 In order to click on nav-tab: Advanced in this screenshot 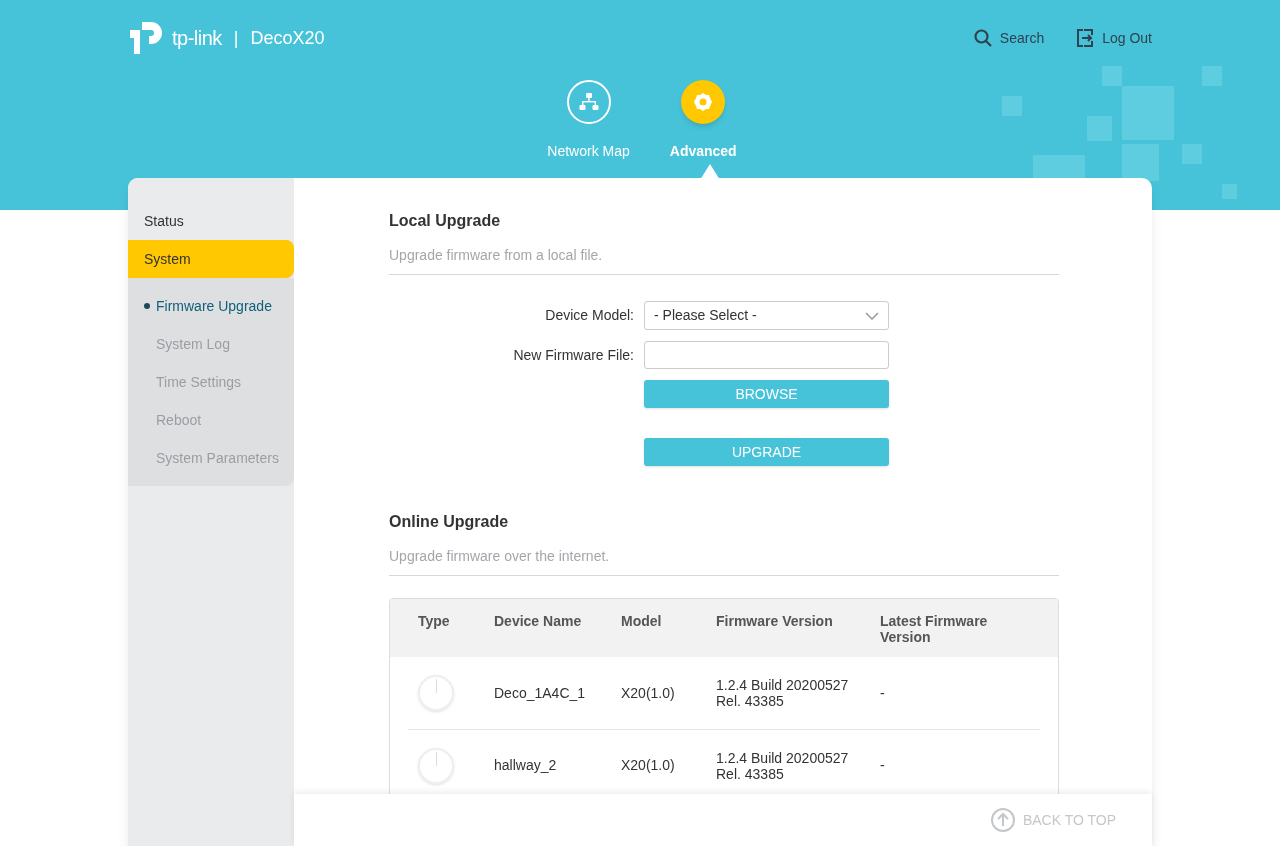, I will do `click(703, 121)`.